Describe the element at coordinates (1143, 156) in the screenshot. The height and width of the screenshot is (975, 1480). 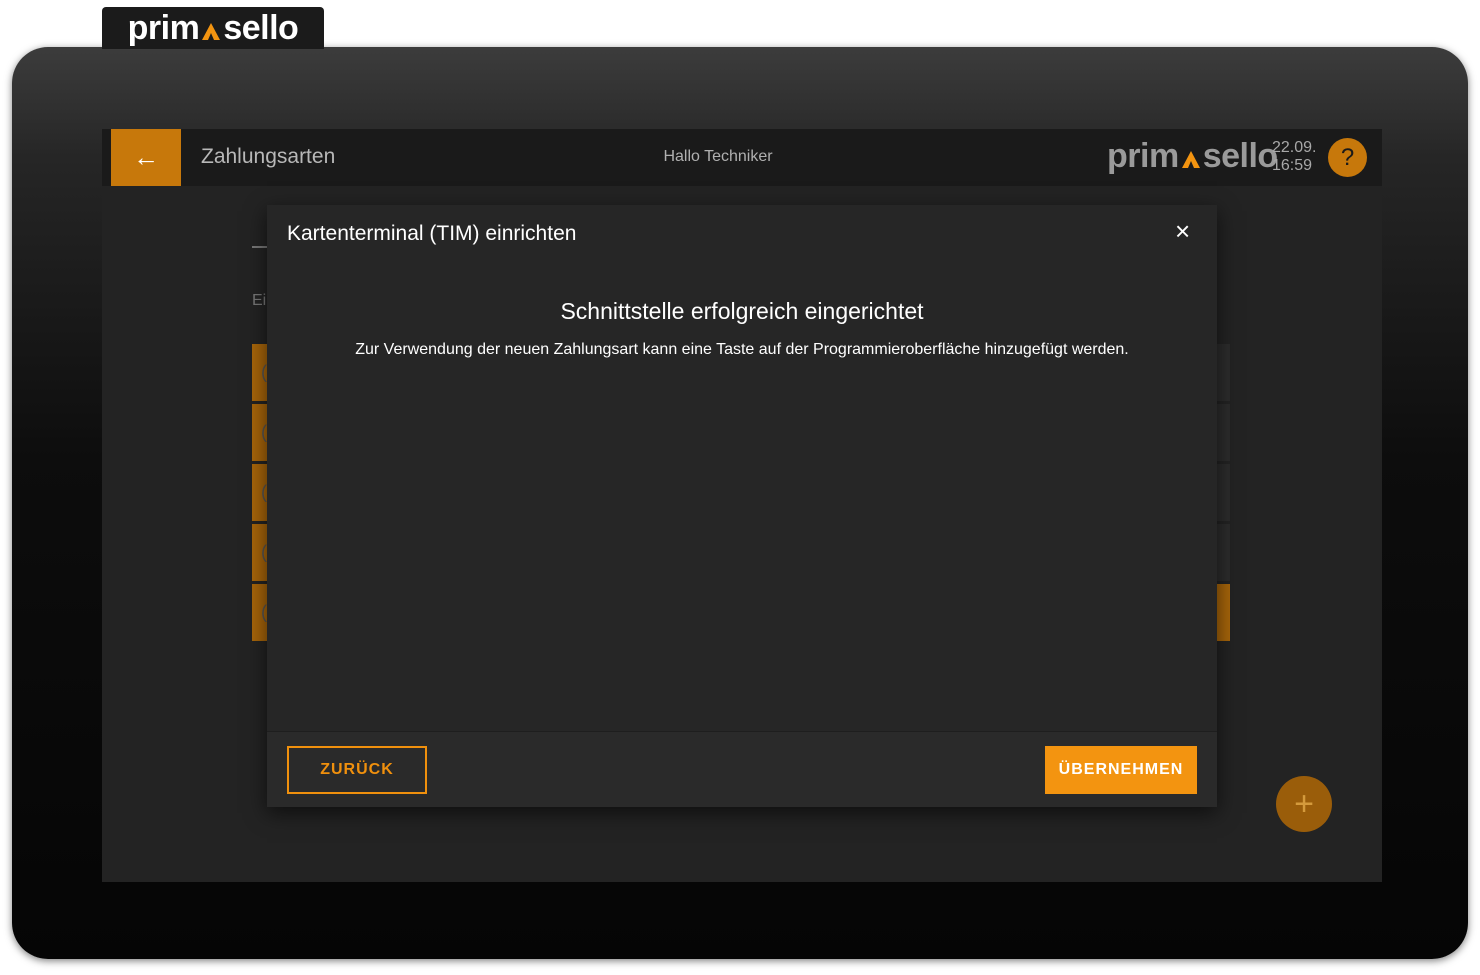
I see `logo-name-left: prim` at that location.